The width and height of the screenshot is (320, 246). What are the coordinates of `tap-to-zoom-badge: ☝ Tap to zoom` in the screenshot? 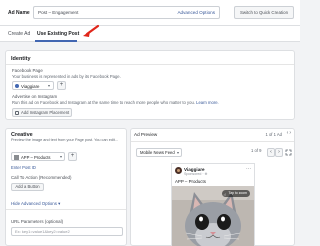 It's located at (235, 193).